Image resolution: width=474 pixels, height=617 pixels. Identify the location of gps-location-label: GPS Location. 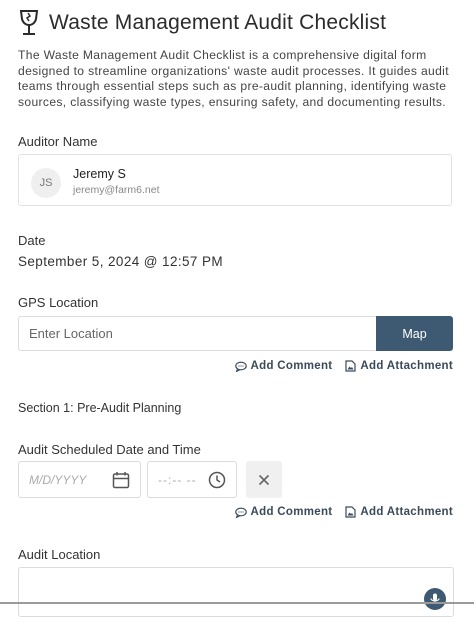
(58, 302).